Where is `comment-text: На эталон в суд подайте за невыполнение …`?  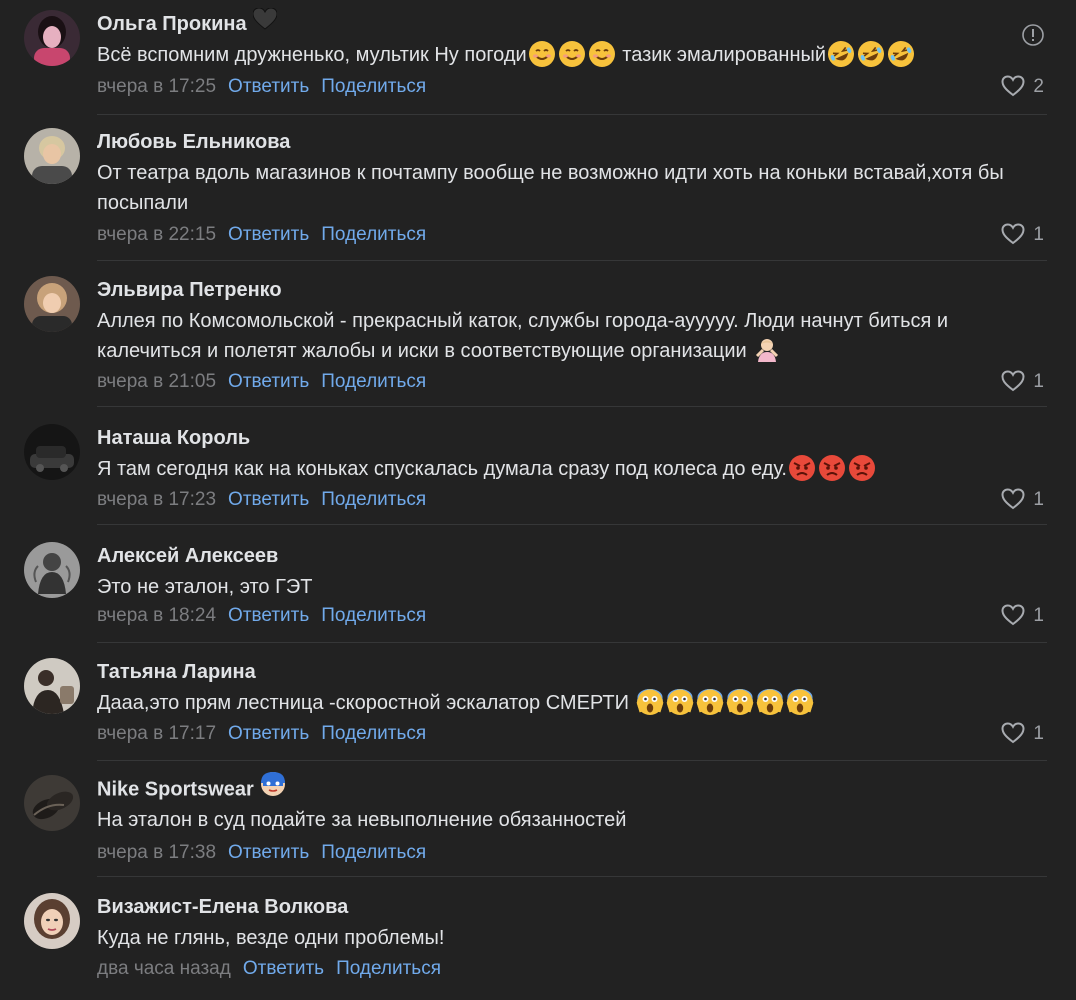
comment-text: На эталон в суд подайте за невыполнение … is located at coordinates (577, 820).